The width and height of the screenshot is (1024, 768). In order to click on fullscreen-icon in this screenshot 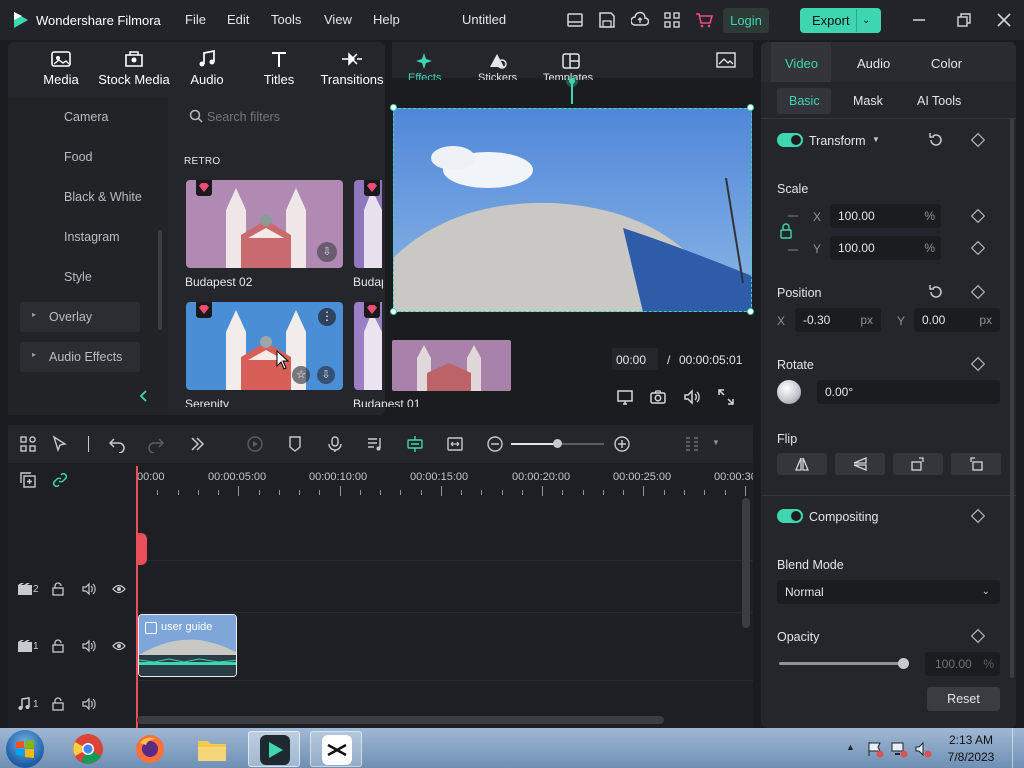, I will do `click(726, 397)`.